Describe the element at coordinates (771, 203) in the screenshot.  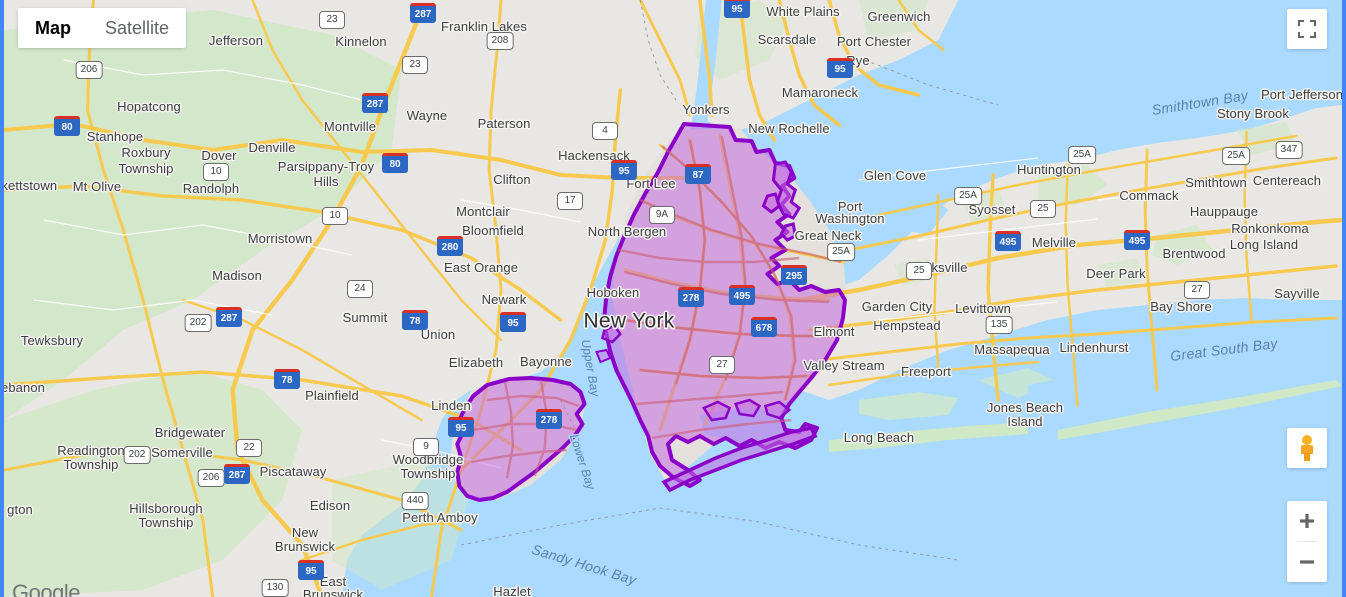
I see `boundary-island-fragment-a` at that location.